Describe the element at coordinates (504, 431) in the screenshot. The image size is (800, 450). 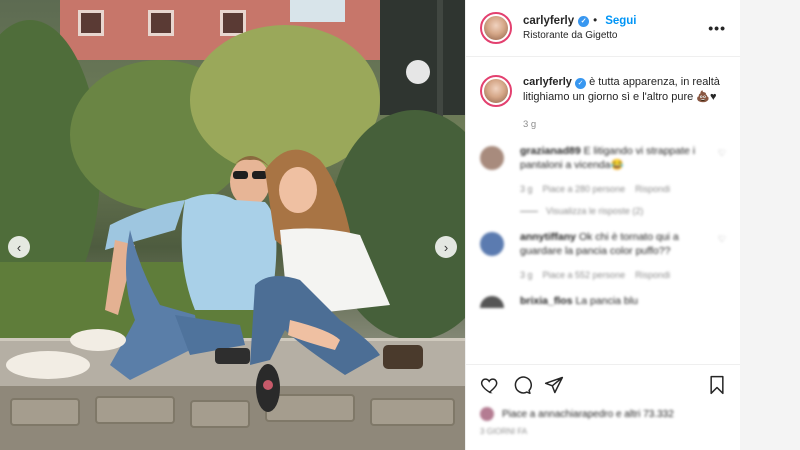
I see `post-date: 3 GIORNI FA` at that location.